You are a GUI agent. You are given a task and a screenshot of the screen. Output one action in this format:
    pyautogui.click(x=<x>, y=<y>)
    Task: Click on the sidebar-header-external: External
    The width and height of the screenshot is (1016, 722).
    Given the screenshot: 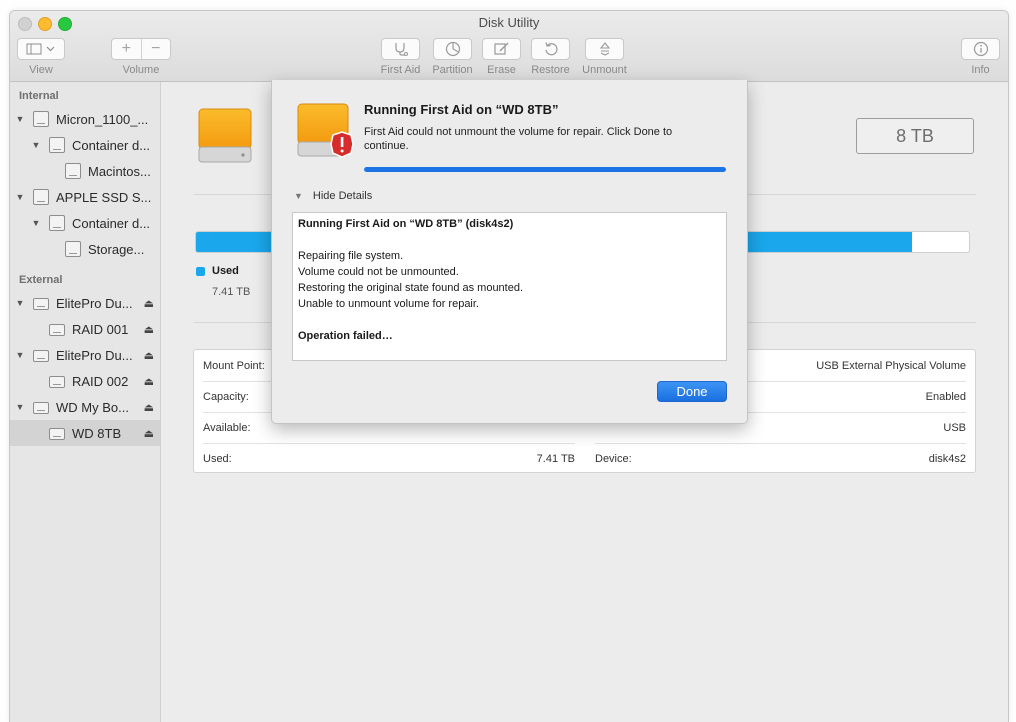 What is the action you would take?
    pyautogui.click(x=41, y=280)
    